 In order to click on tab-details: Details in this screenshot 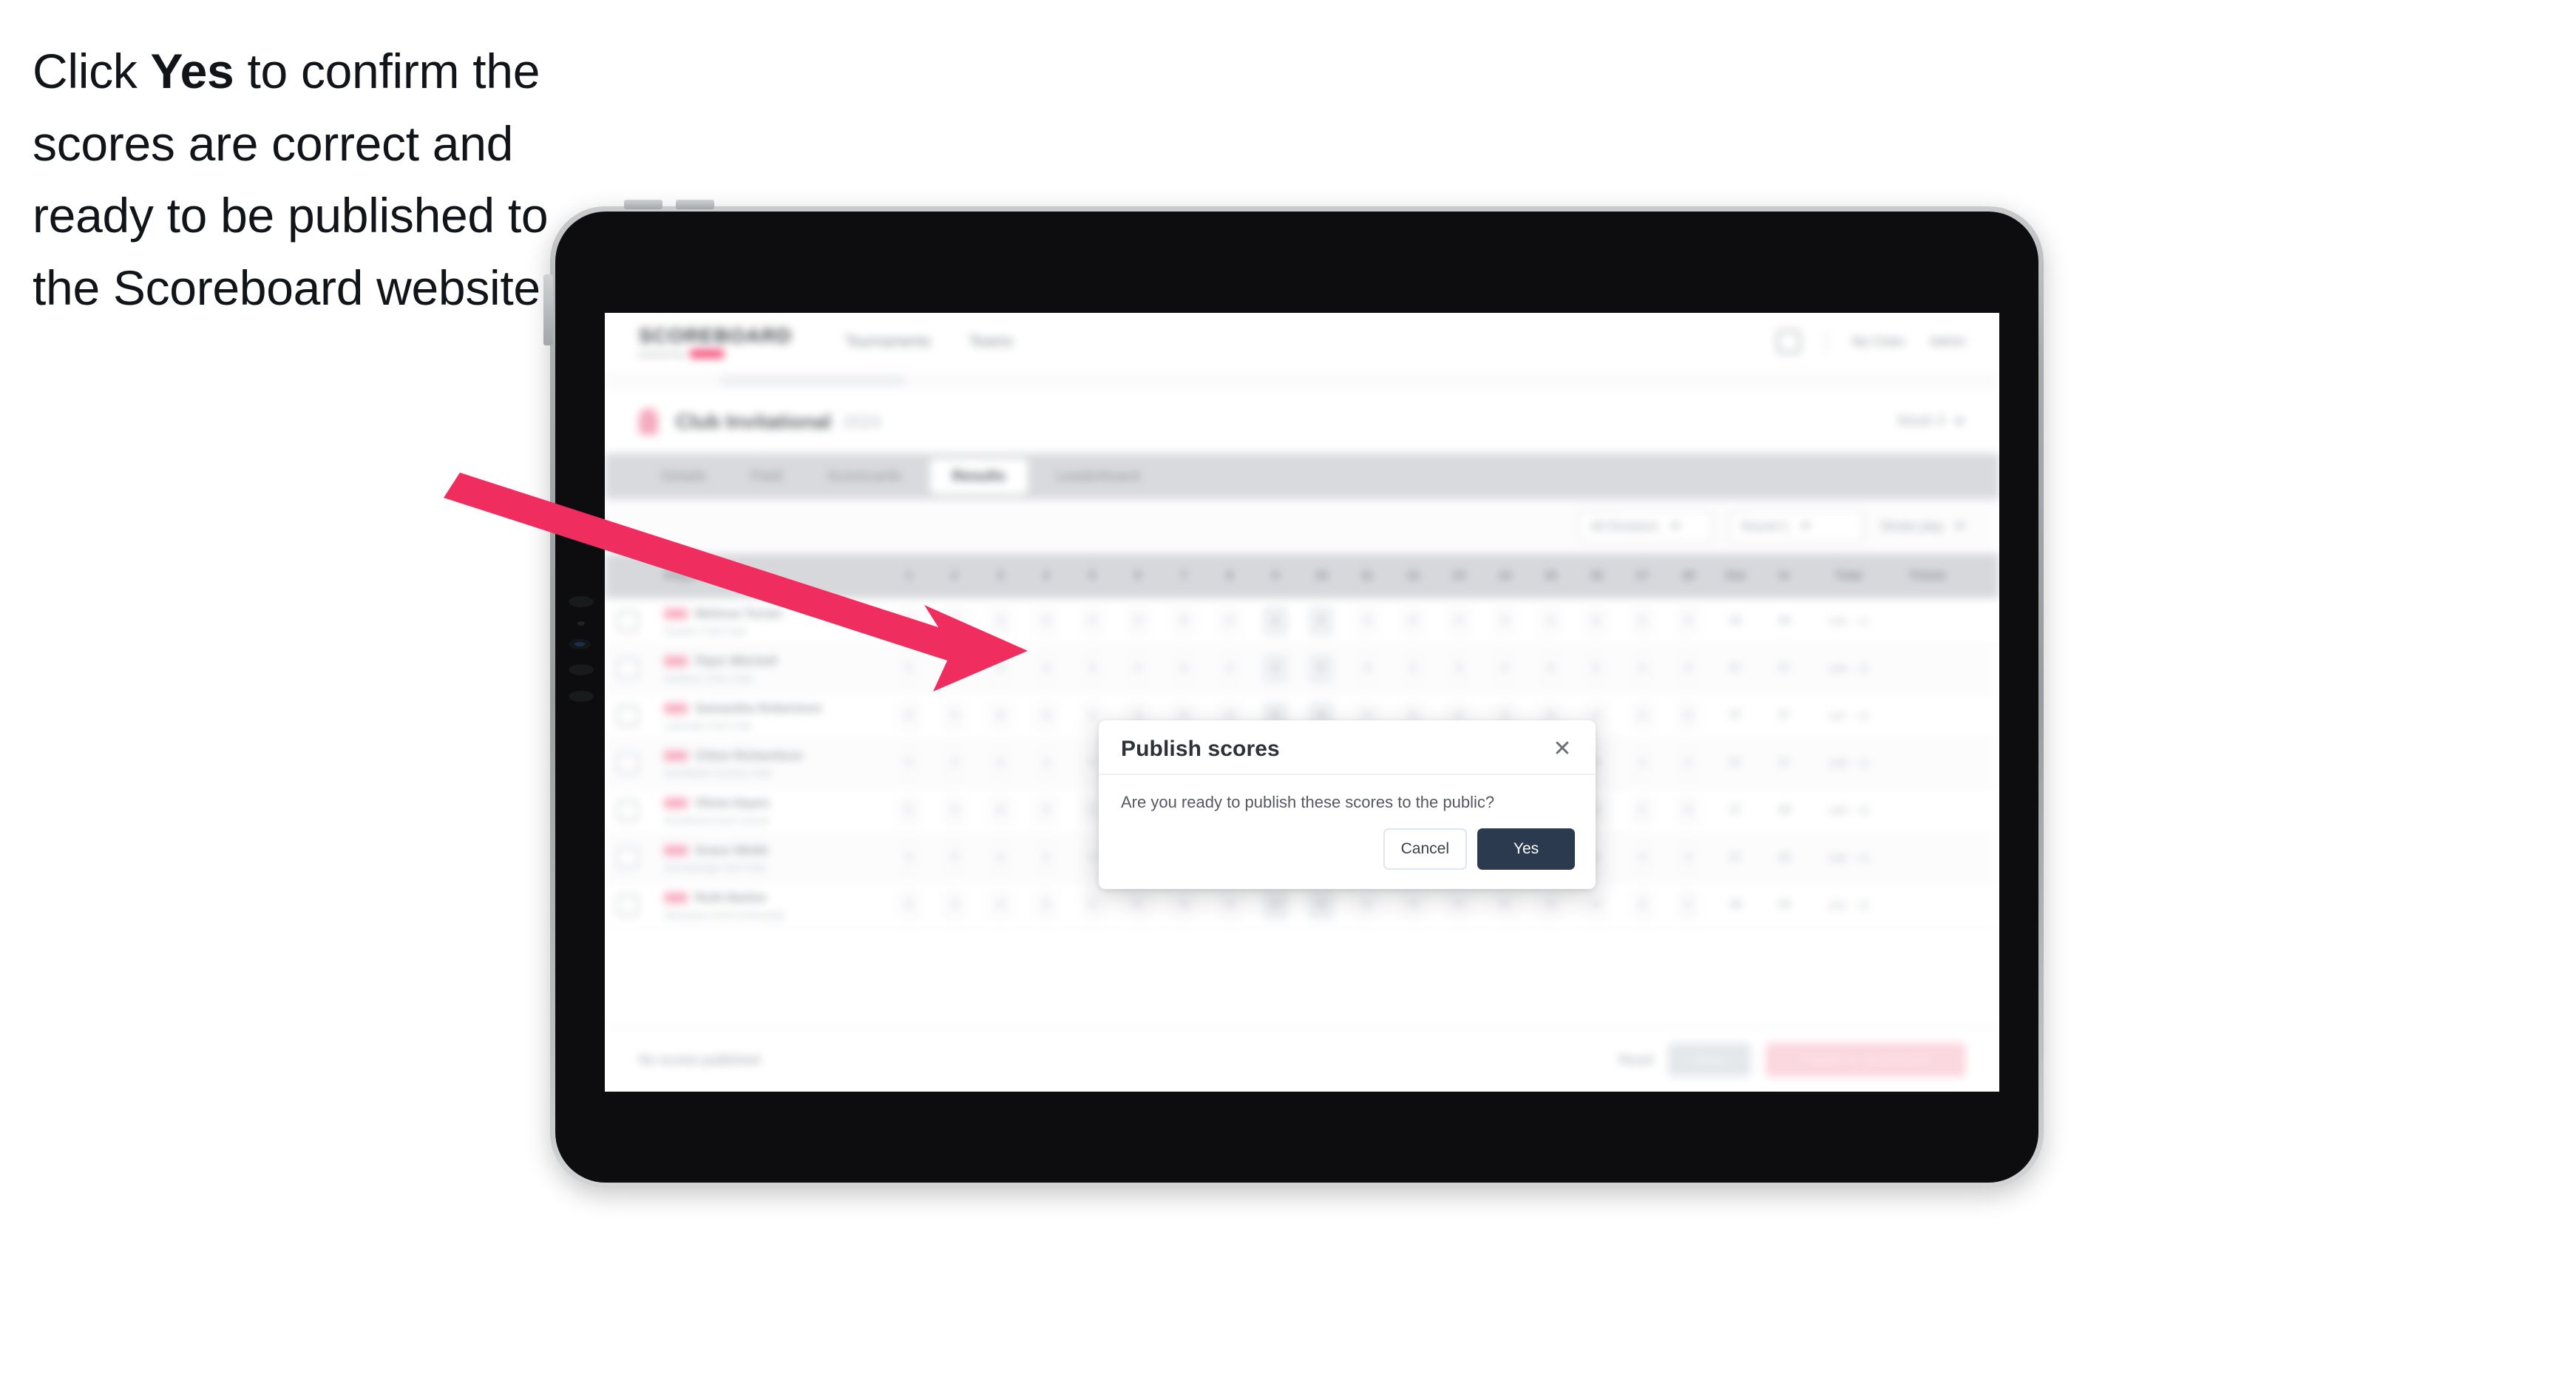, I will do `click(683, 476)`.